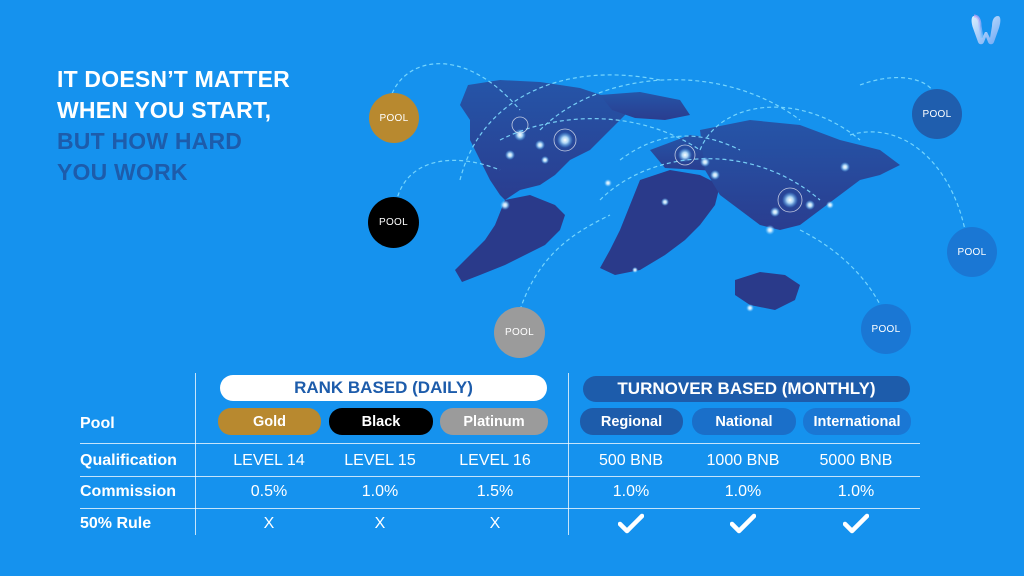 The width and height of the screenshot is (1024, 576). I want to click on pool-name: Regional, so click(631, 421).